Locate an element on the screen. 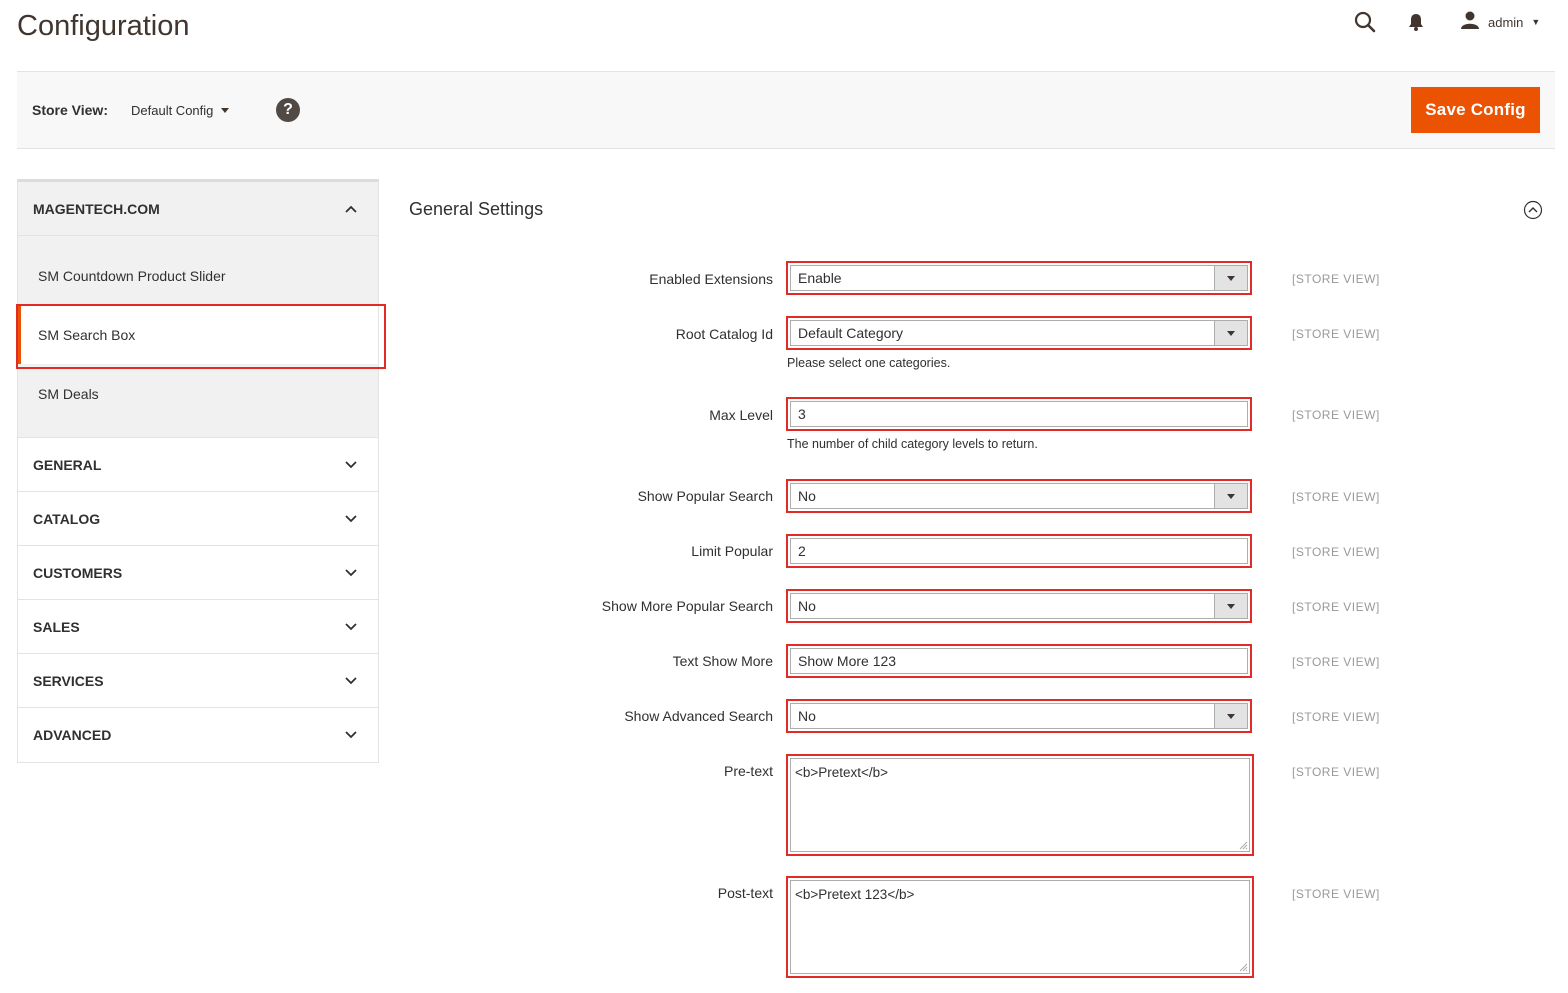 The width and height of the screenshot is (1568, 993). enabled-extensions-select: Enable is located at coordinates (1019, 278).